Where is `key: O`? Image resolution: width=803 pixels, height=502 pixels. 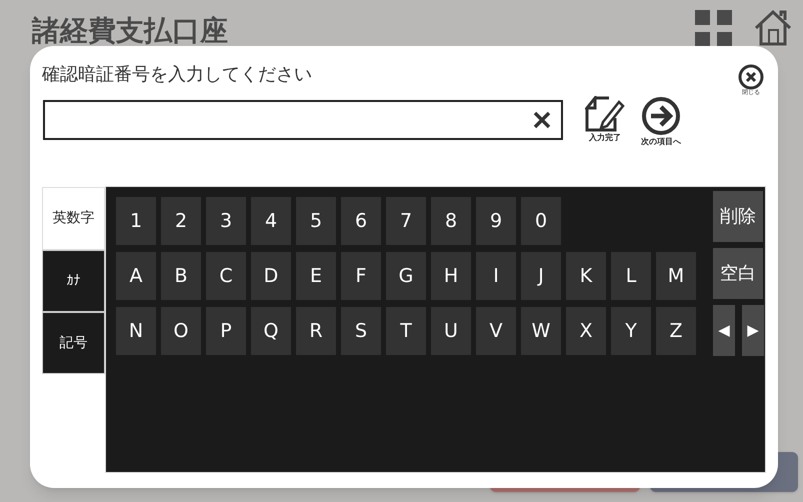
key: O is located at coordinates (181, 331).